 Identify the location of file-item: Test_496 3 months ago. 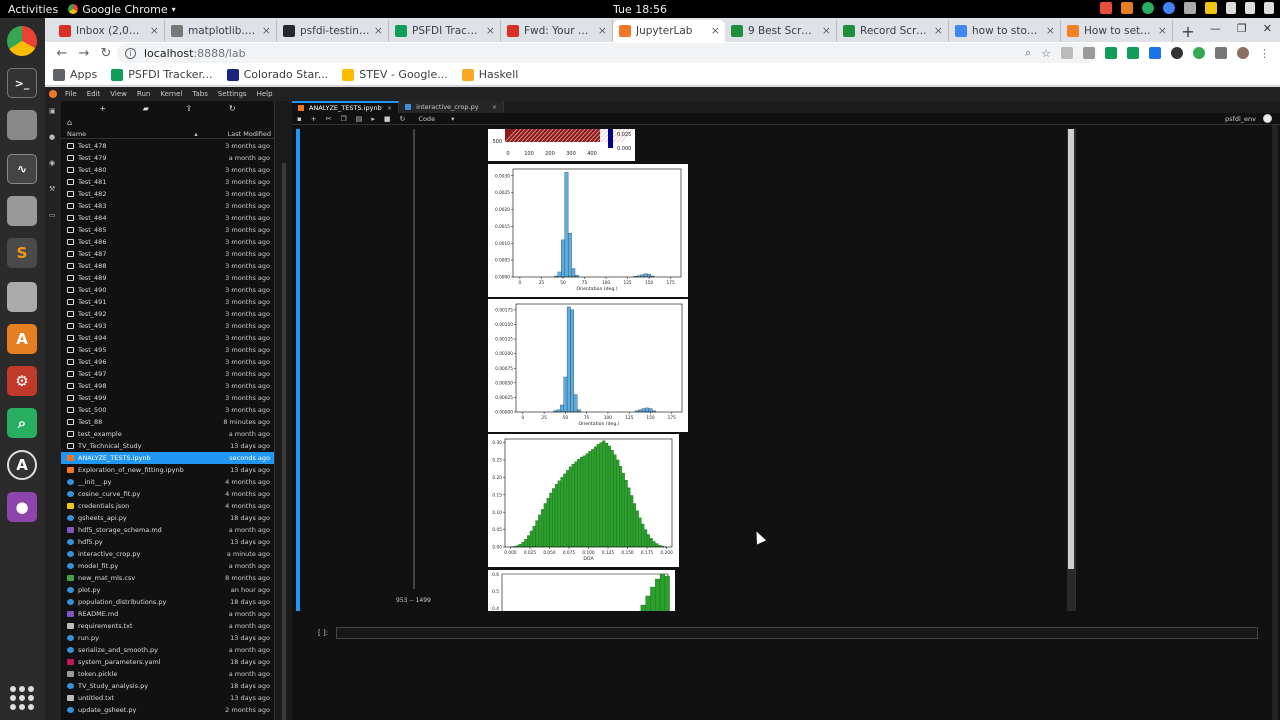
(167, 362).